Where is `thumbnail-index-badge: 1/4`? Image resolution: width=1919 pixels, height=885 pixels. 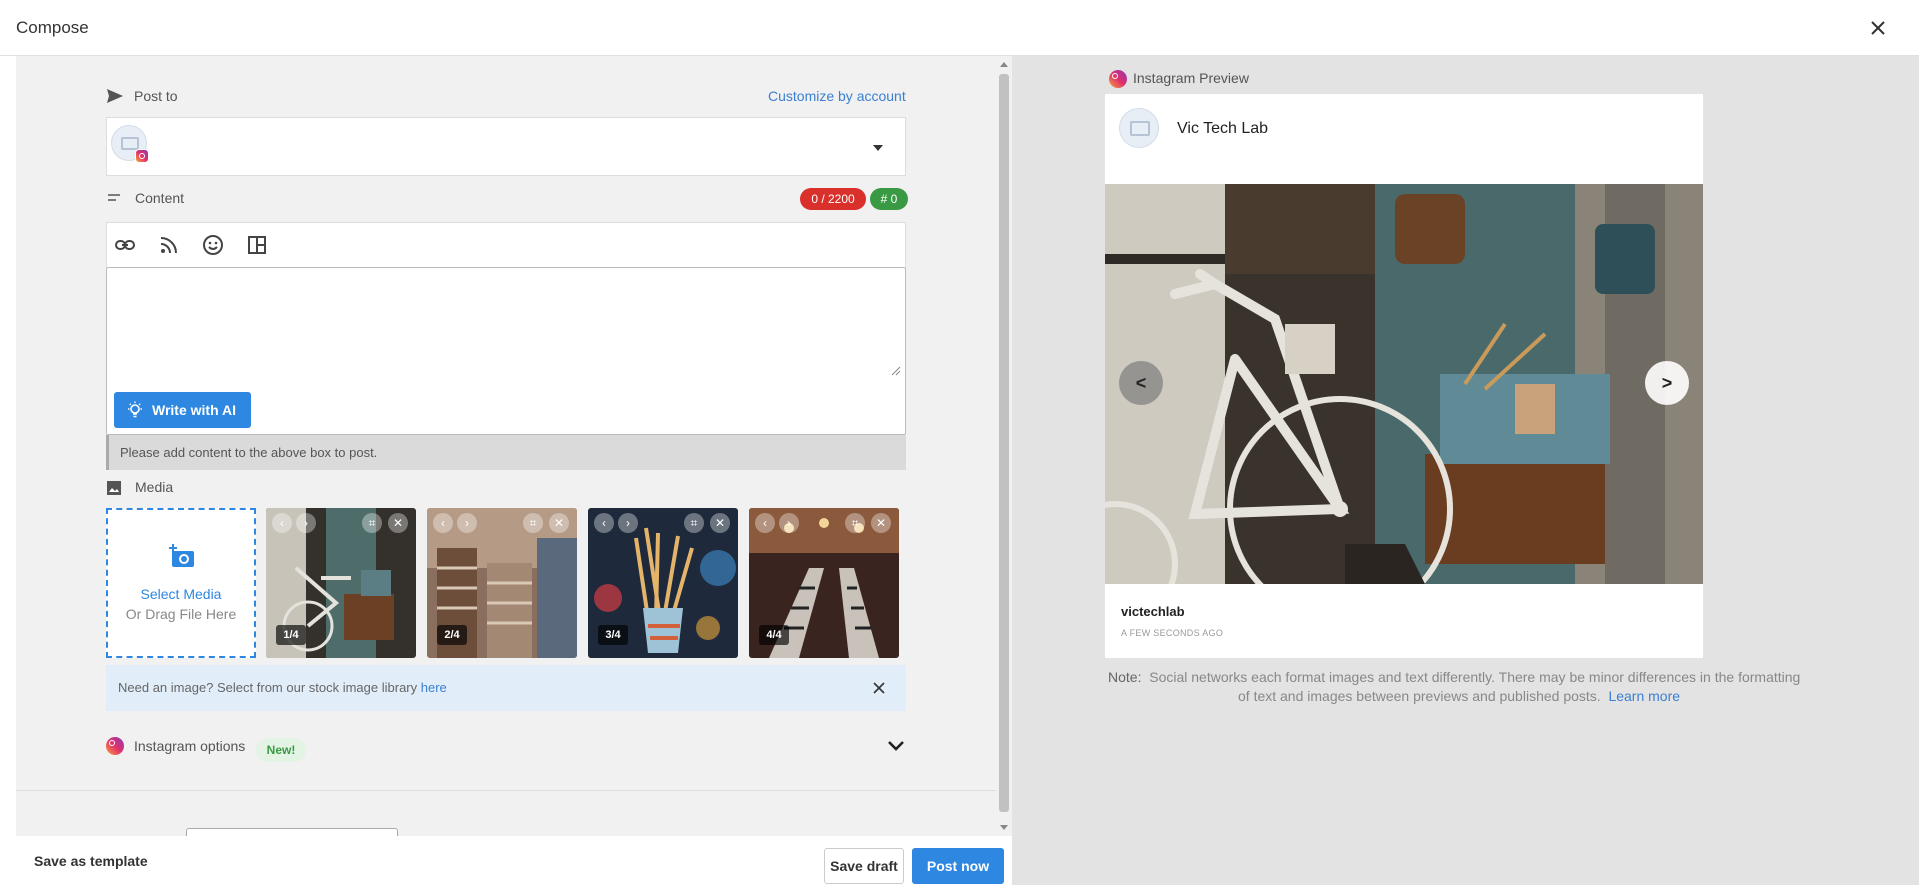
thumbnail-index-badge: 1/4 is located at coordinates (291, 635).